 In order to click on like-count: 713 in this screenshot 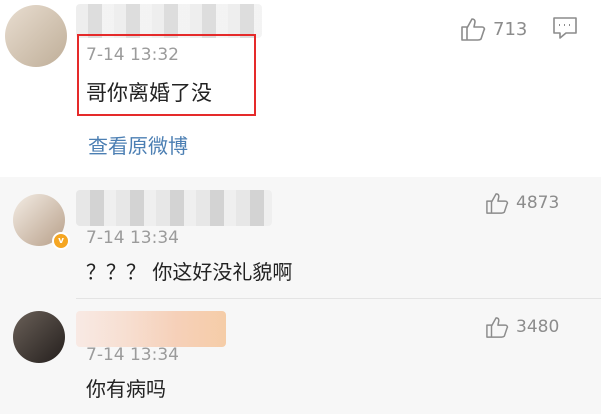, I will do `click(510, 29)`.